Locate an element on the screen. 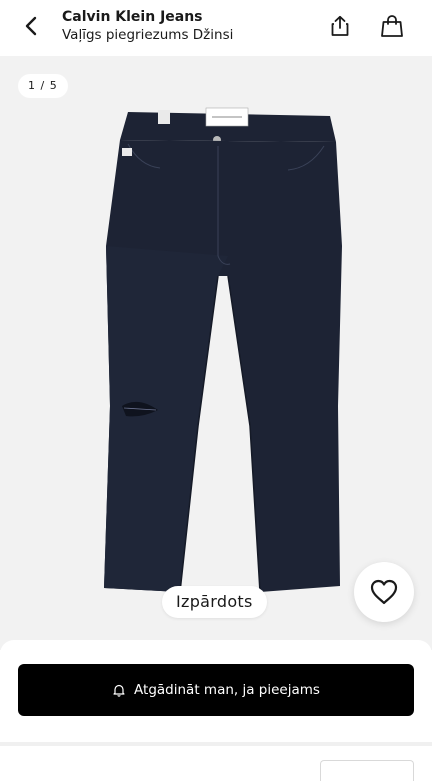 This screenshot has height=781, width=432. shopping-bag-icon is located at coordinates (392, 26).